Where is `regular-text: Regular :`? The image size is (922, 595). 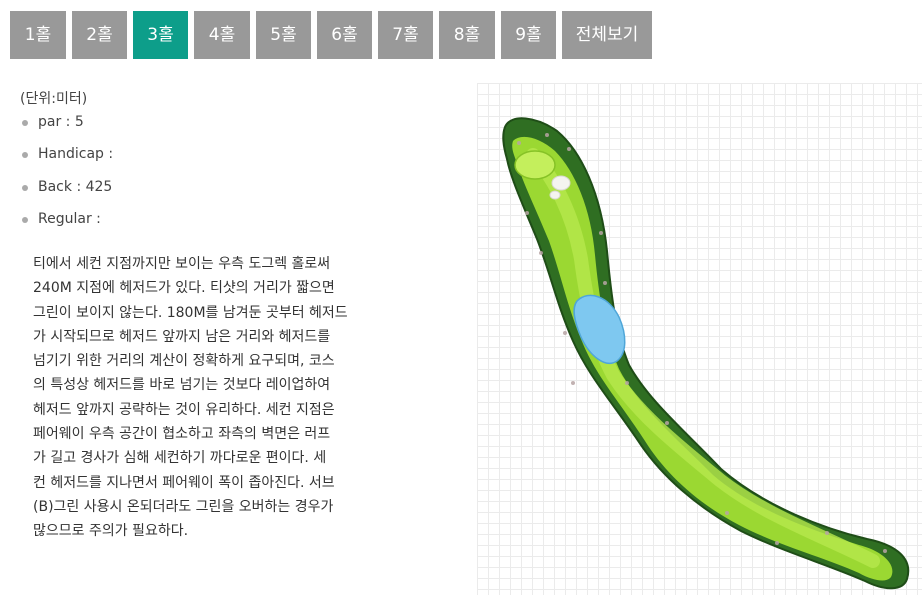
regular-text: Regular : is located at coordinates (69, 219).